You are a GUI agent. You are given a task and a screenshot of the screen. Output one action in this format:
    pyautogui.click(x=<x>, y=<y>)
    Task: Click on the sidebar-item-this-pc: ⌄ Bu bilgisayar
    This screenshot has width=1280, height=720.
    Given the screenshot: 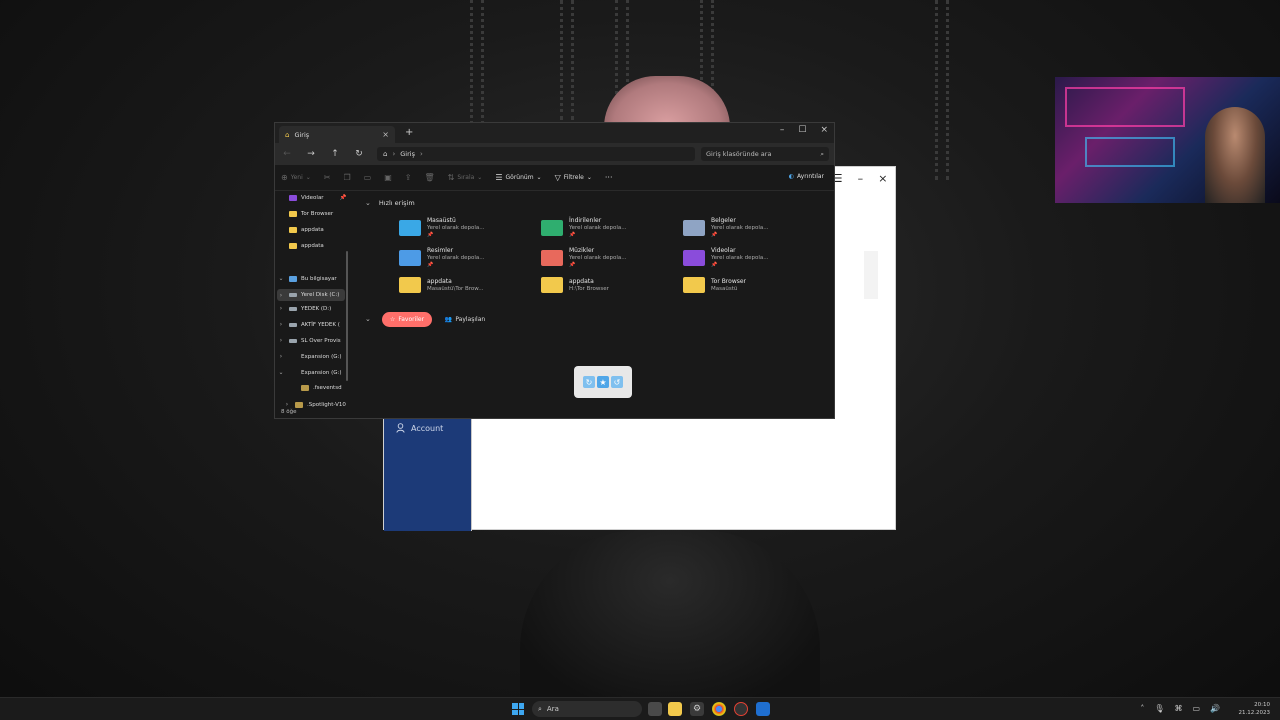 What is the action you would take?
    pyautogui.click(x=306, y=278)
    